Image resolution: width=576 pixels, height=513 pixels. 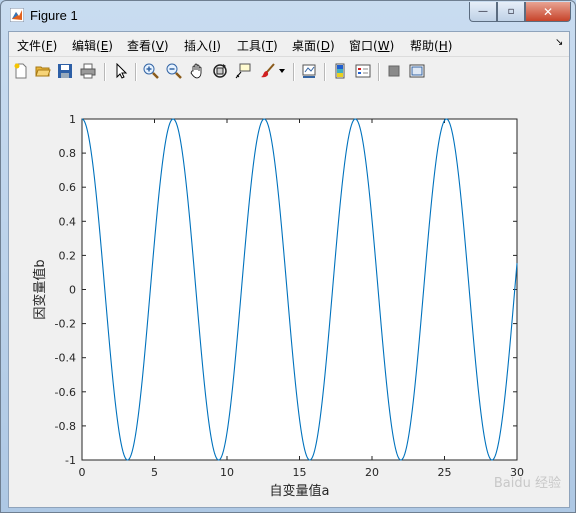 What do you see at coordinates (65, 426) in the screenshot?
I see `y-tick-label: -0.8` at bounding box center [65, 426].